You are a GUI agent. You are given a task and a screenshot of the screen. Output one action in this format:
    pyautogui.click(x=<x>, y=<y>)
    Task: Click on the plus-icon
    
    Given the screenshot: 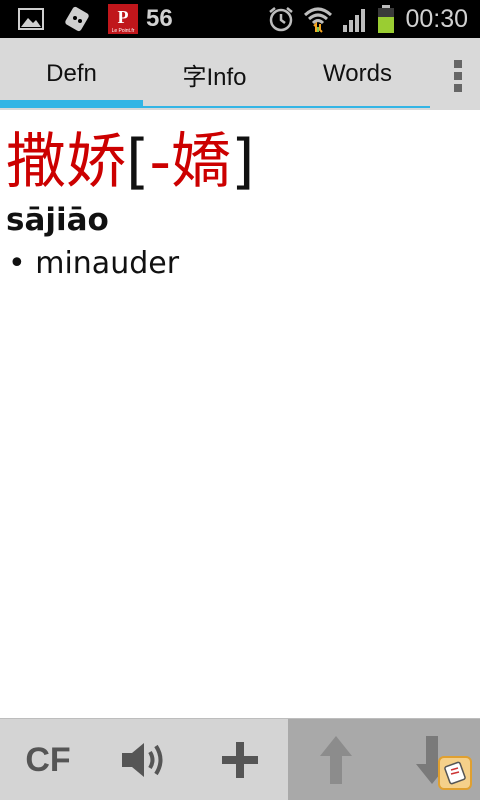 What is the action you would take?
    pyautogui.click(x=240, y=760)
    